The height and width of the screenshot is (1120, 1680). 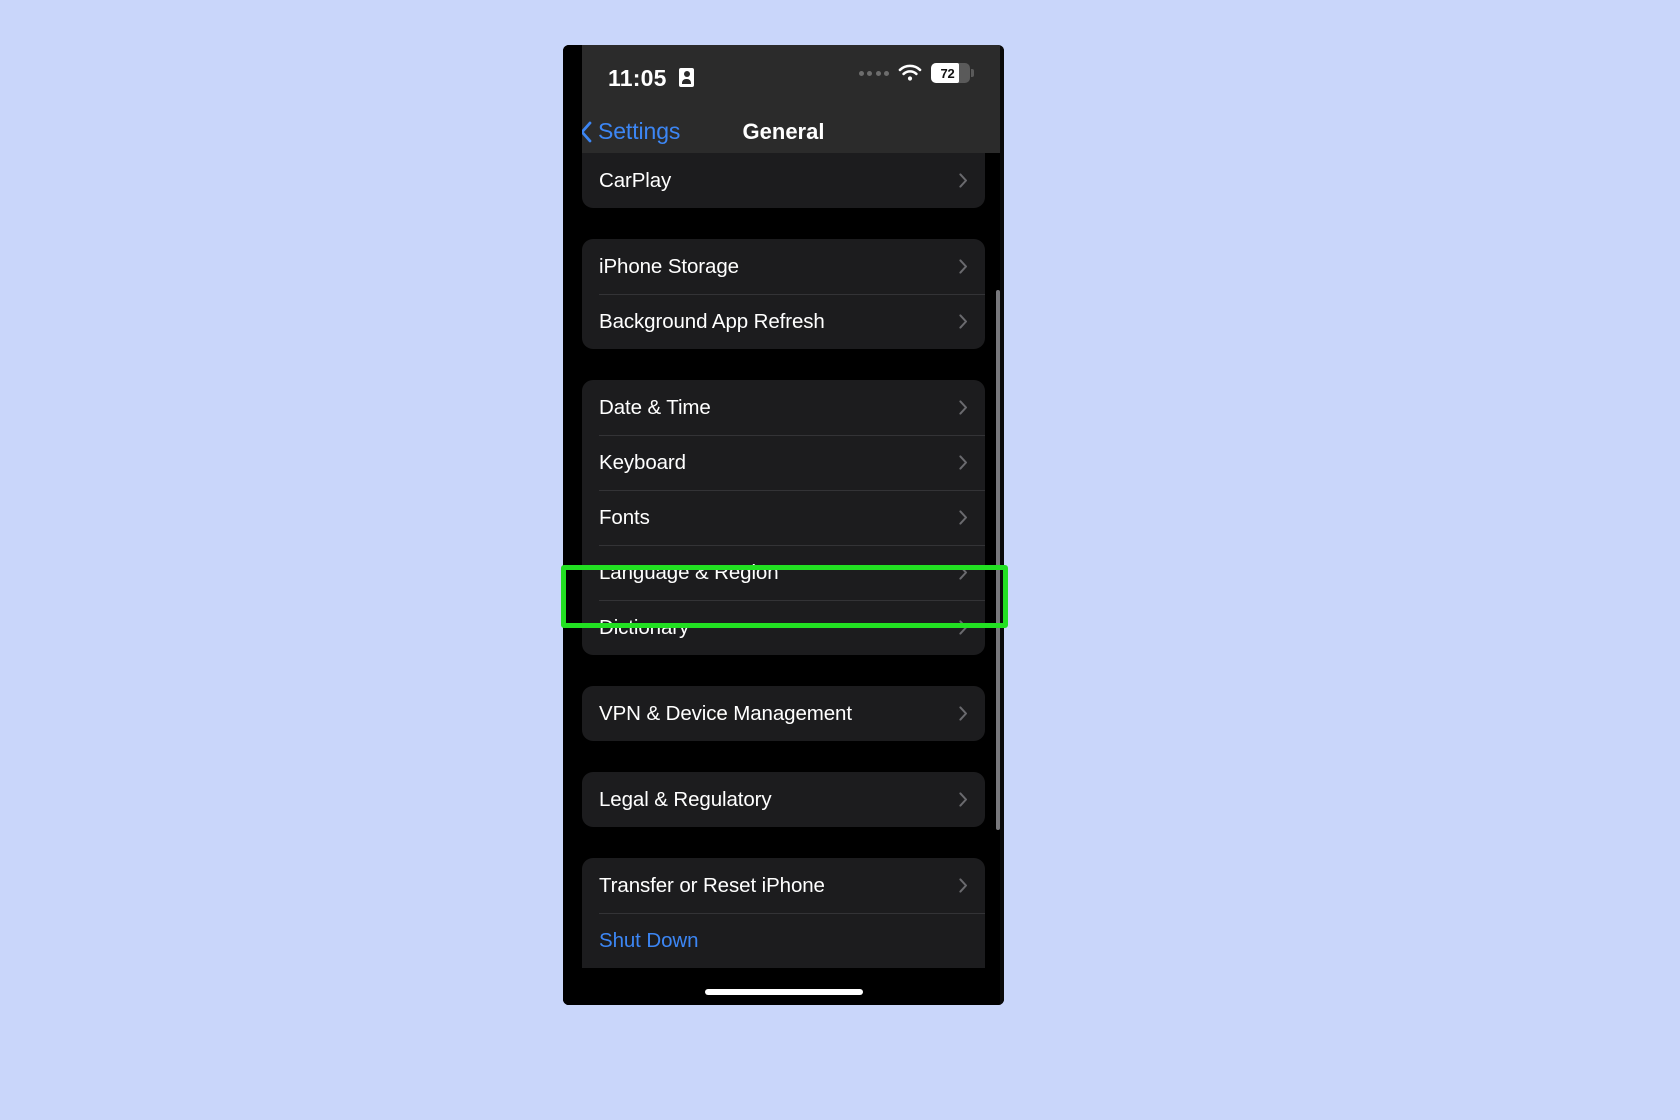 I want to click on settings-row-language-and-region: Language & Region, so click(x=783, y=572).